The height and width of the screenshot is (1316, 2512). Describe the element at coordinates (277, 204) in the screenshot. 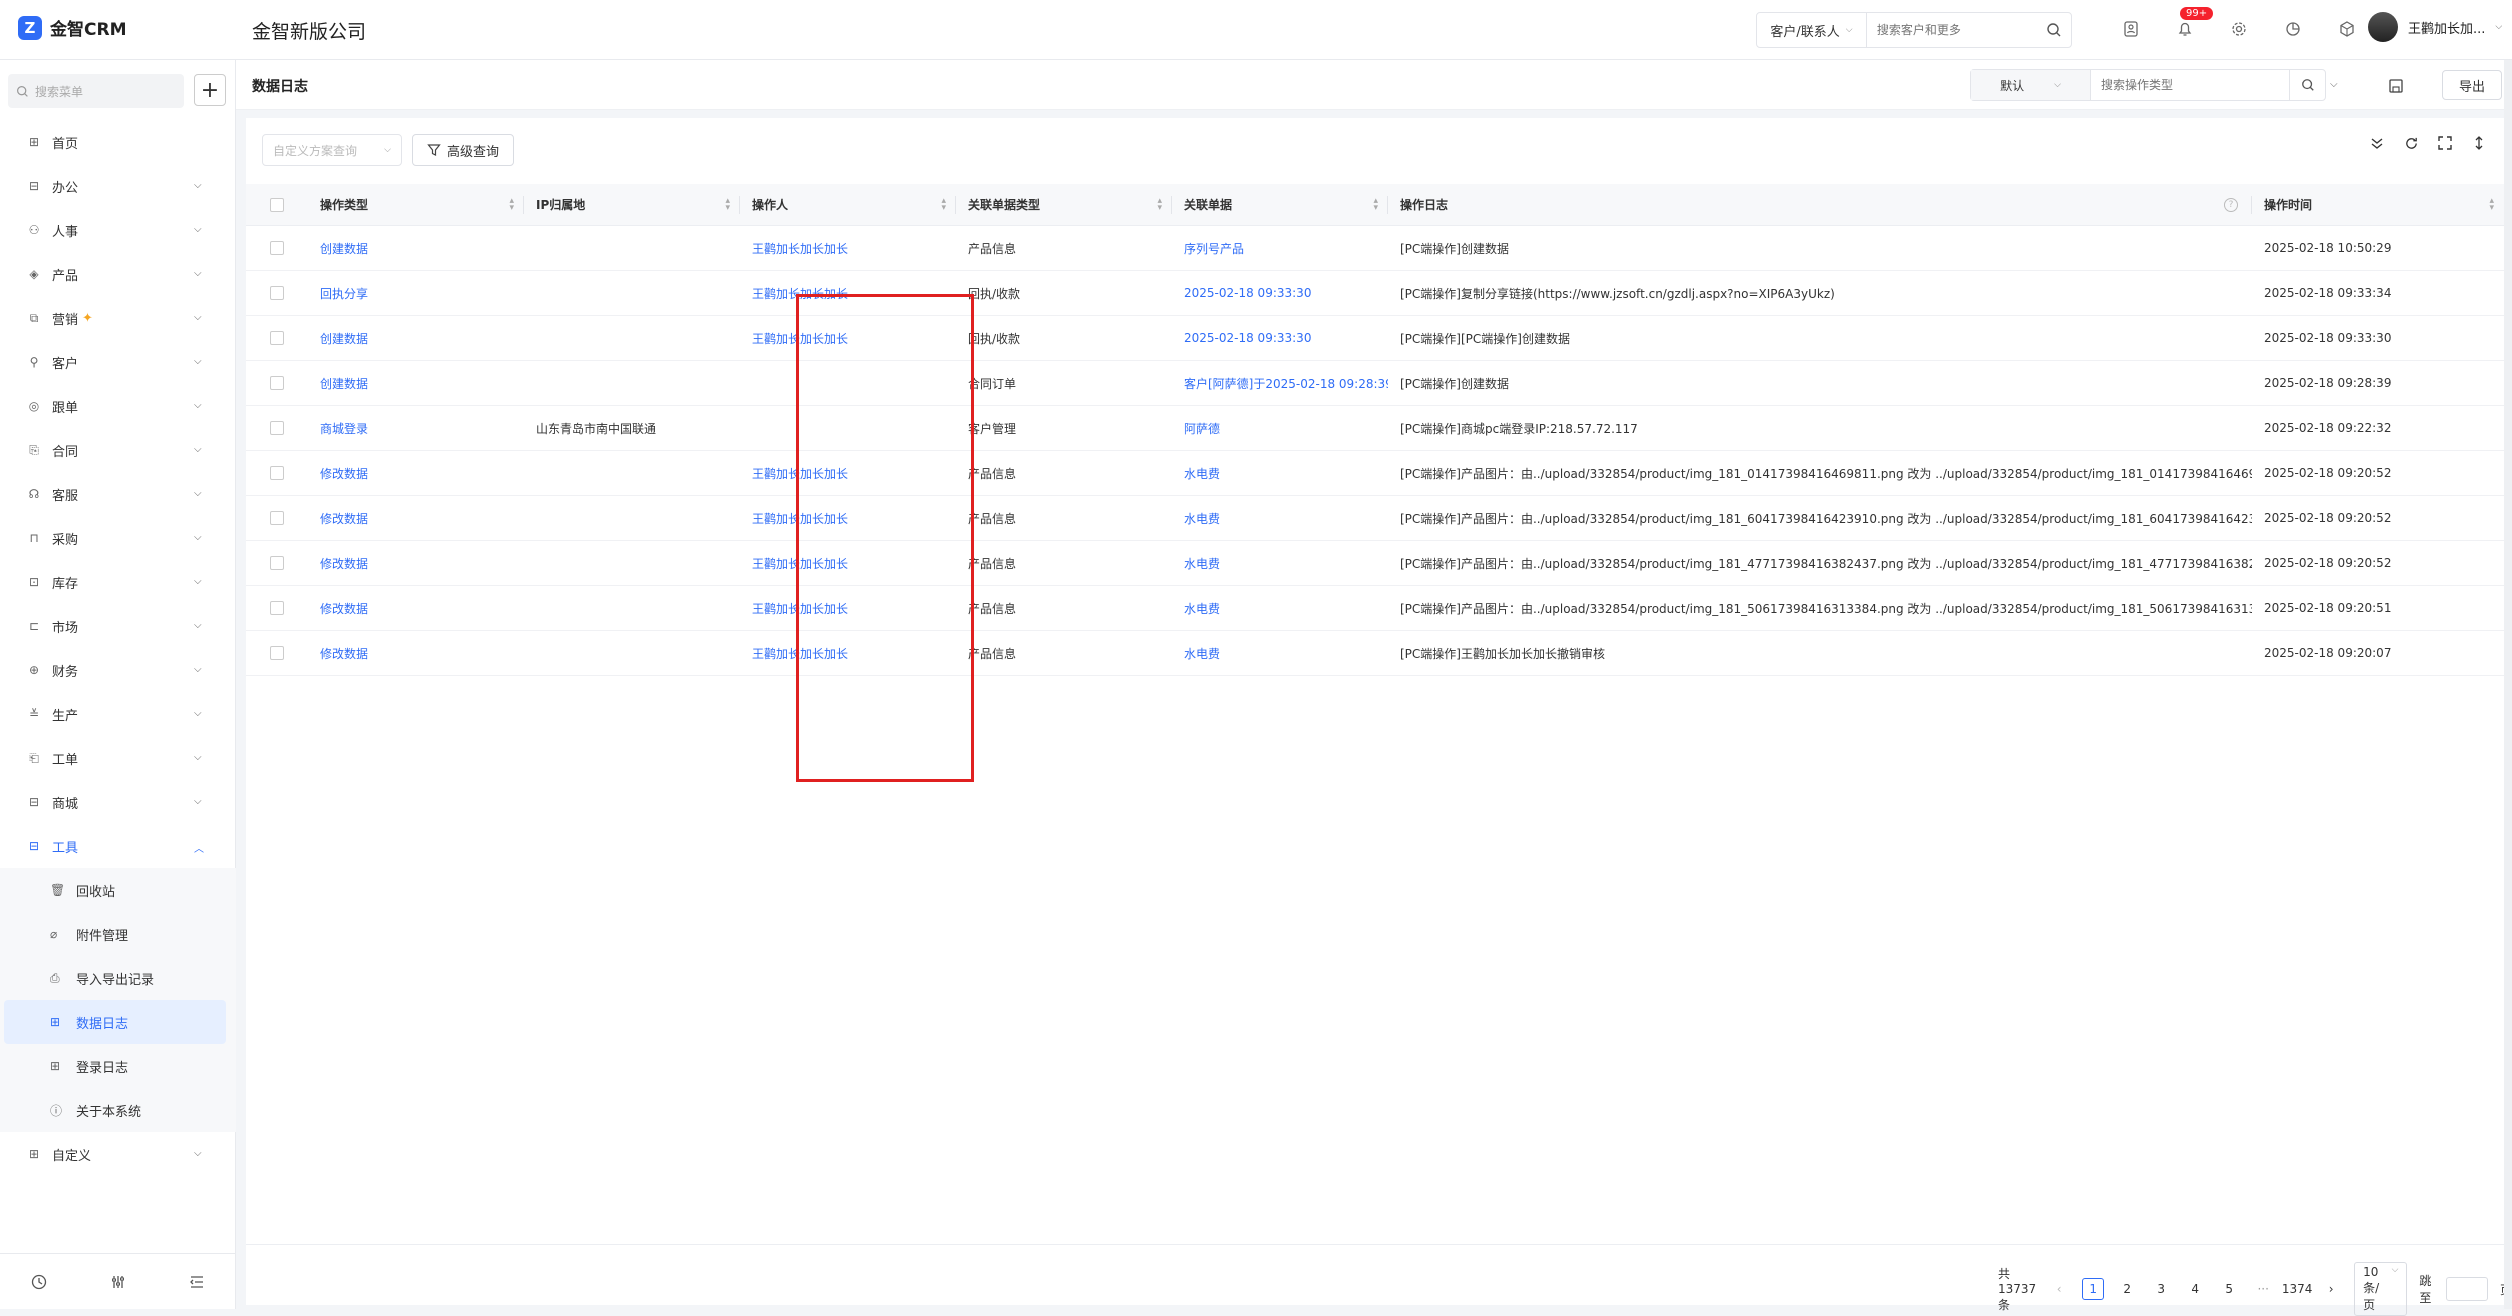

I see `select-all-checkbox` at that location.